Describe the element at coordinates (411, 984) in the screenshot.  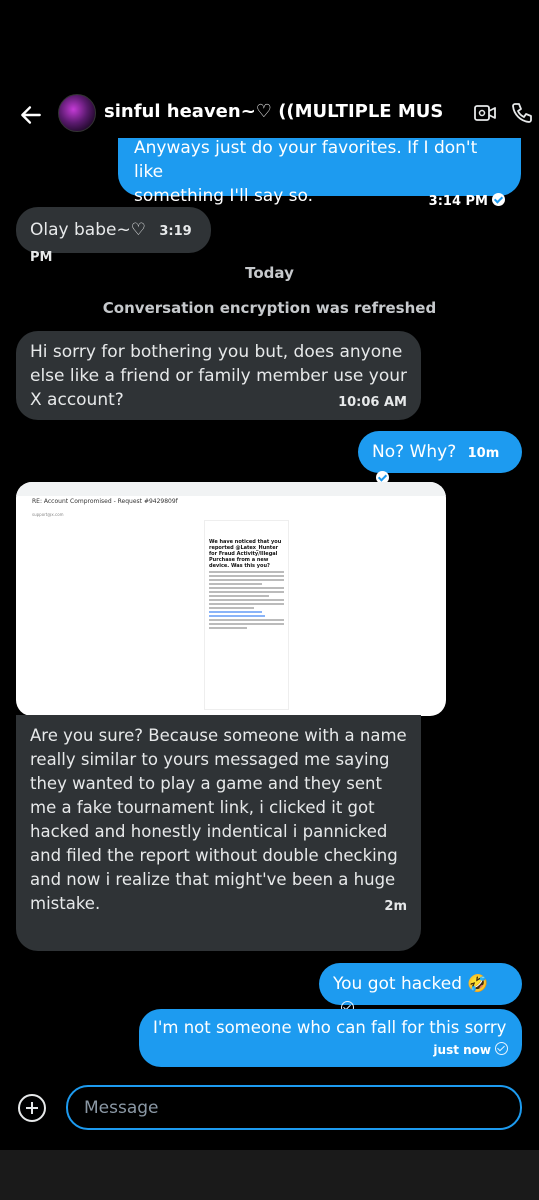
I see `message-text: You got hacked 🤣` at that location.